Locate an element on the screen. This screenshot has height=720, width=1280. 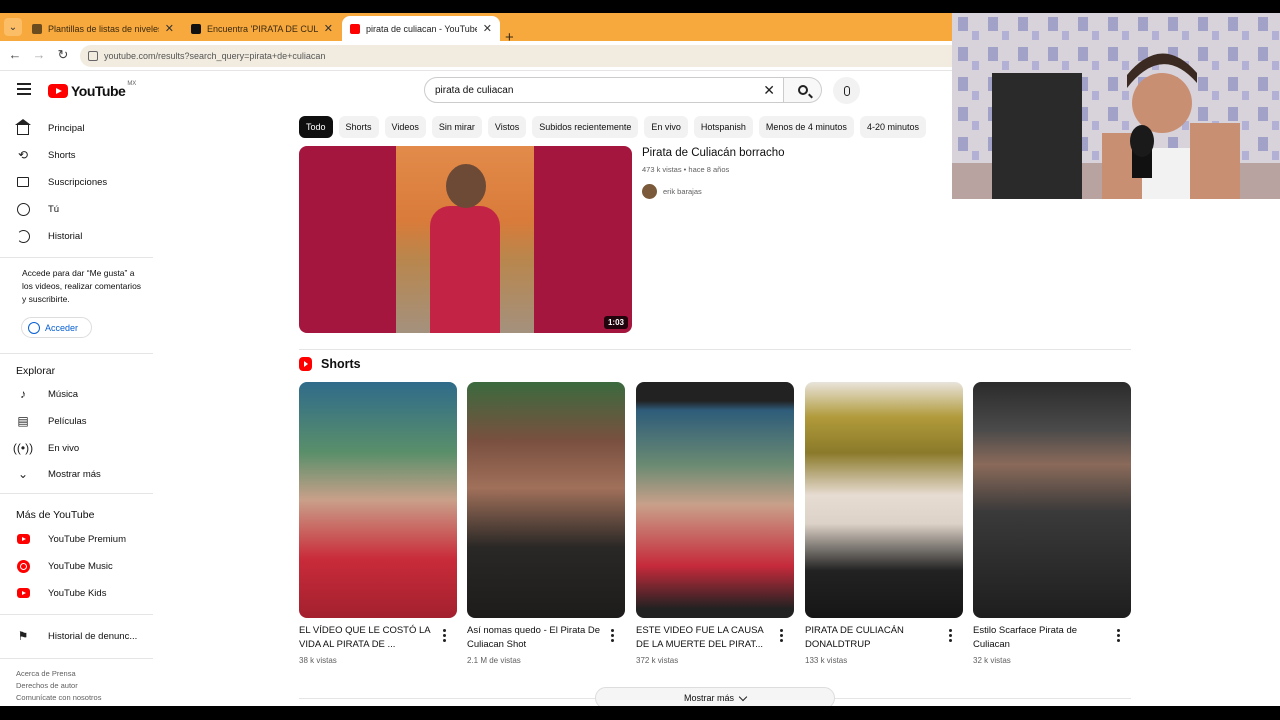
video-thumbnail: 1:03 is located at coordinates (465, 239).